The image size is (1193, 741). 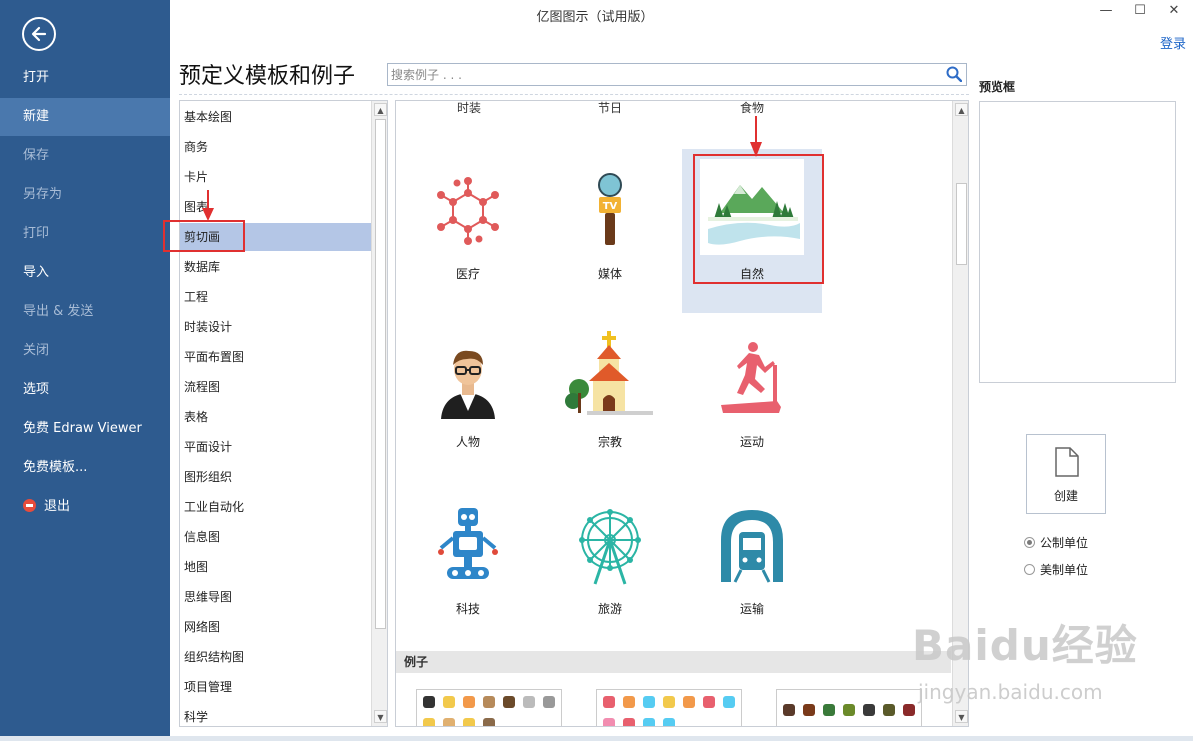 I want to click on tv-microphone-icon: TV, so click(x=610, y=209).